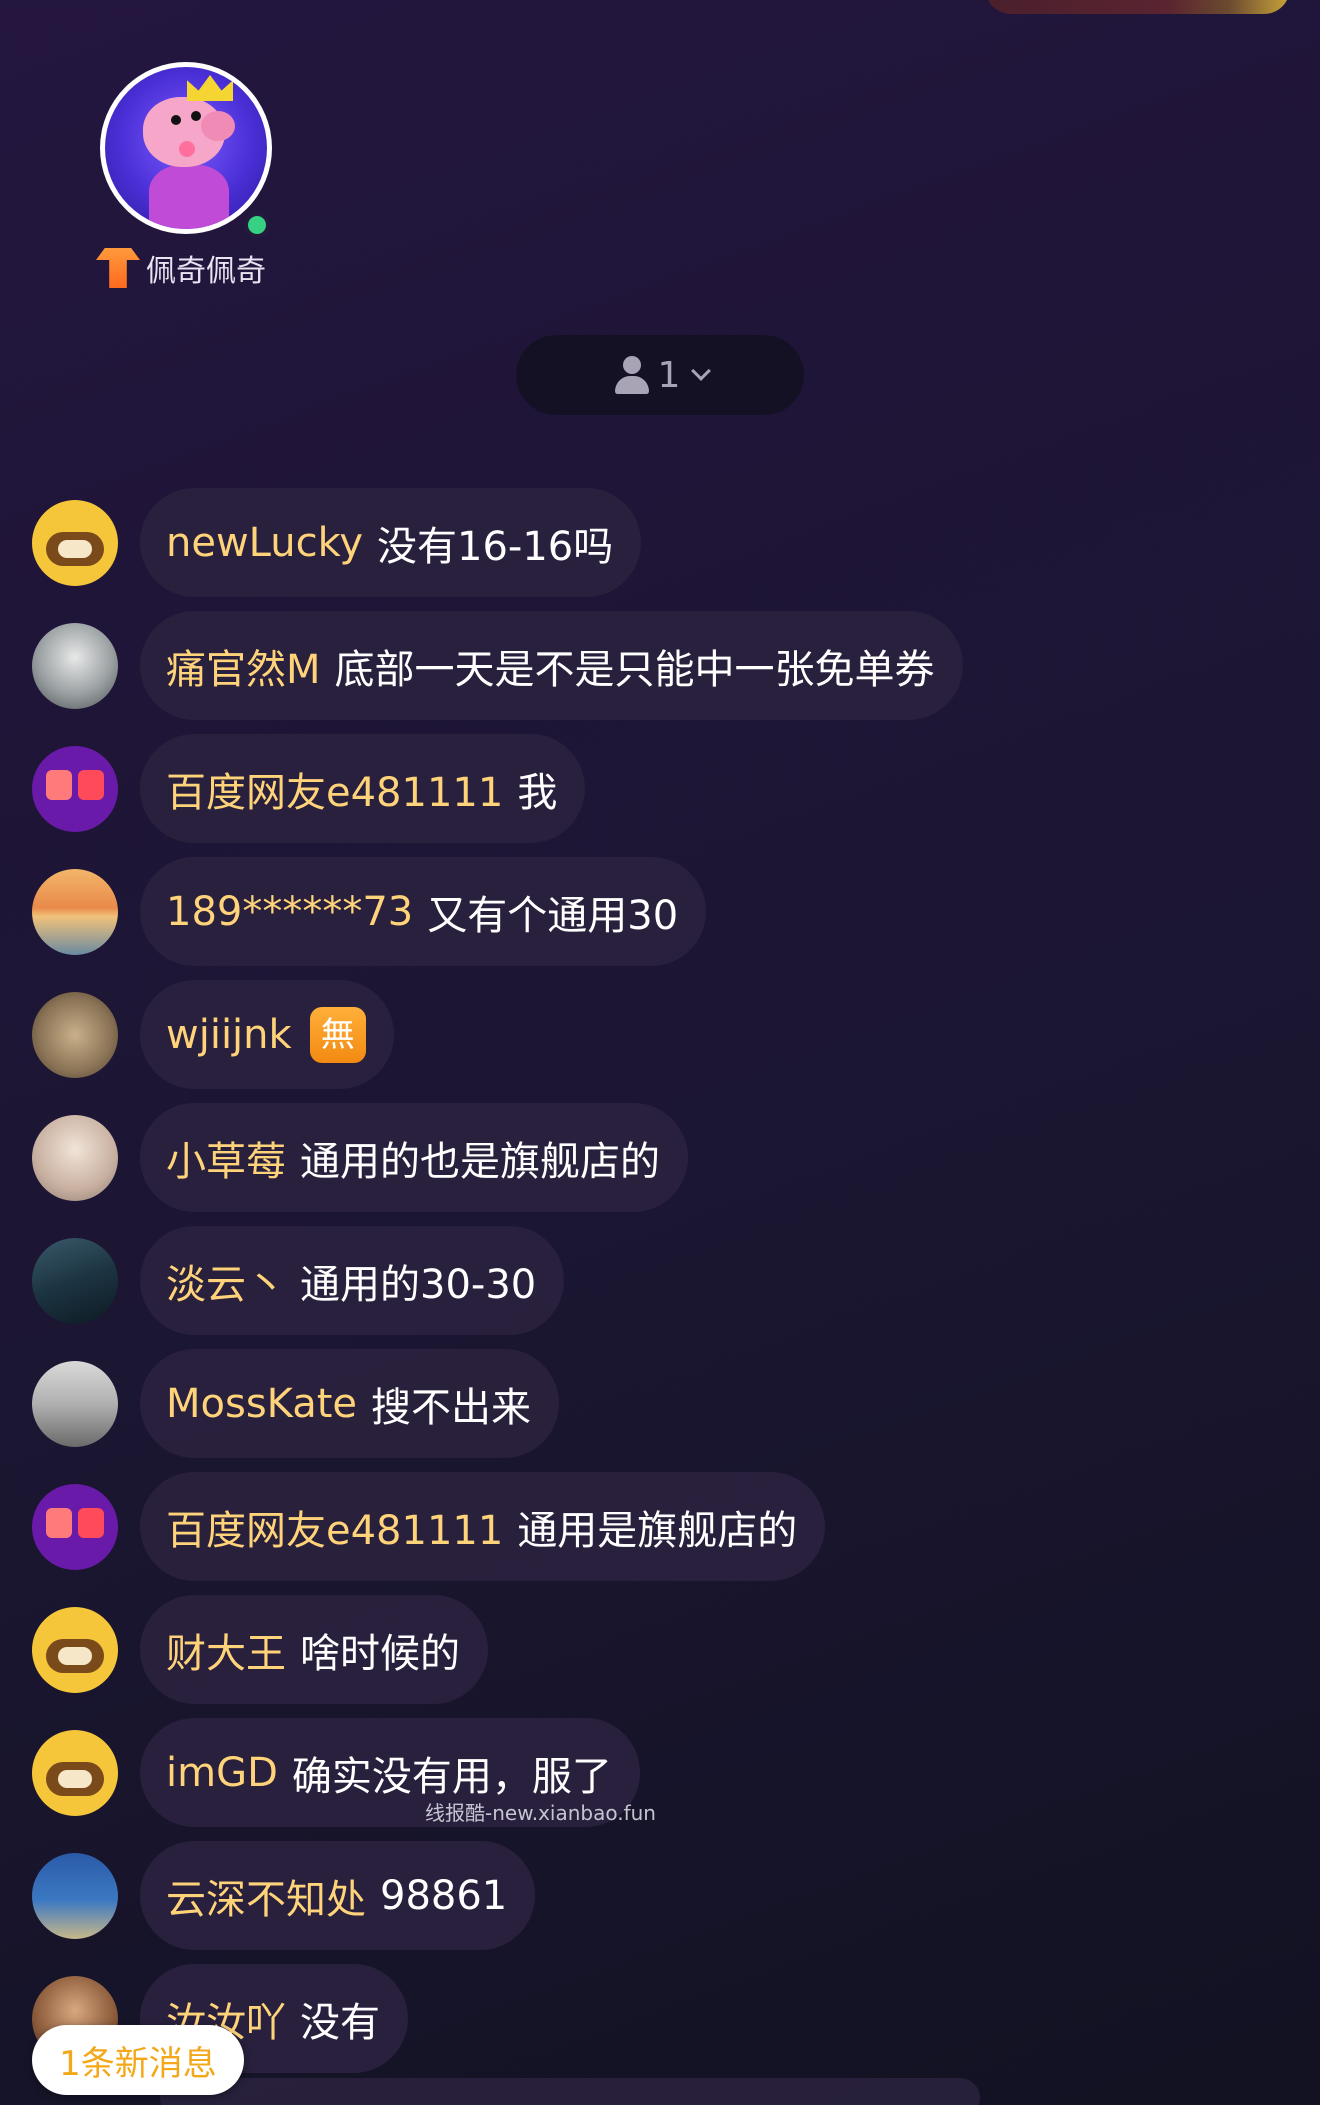  Describe the element at coordinates (423, 911) in the screenshot. I see `message-bubble: 189******73 又有个通用30` at that location.